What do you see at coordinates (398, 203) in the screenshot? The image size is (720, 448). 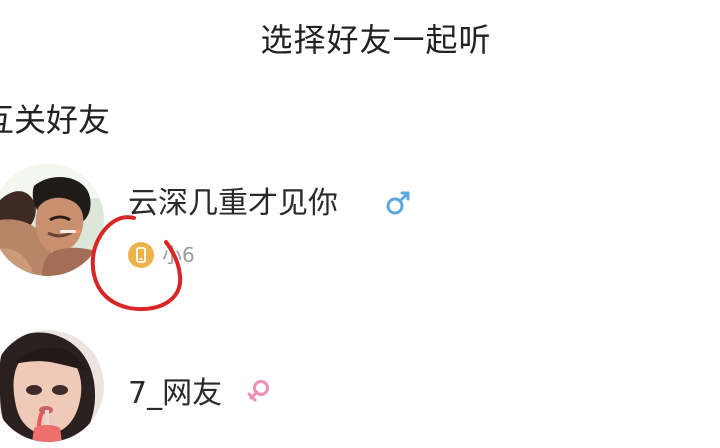 I see `male-icon` at bounding box center [398, 203].